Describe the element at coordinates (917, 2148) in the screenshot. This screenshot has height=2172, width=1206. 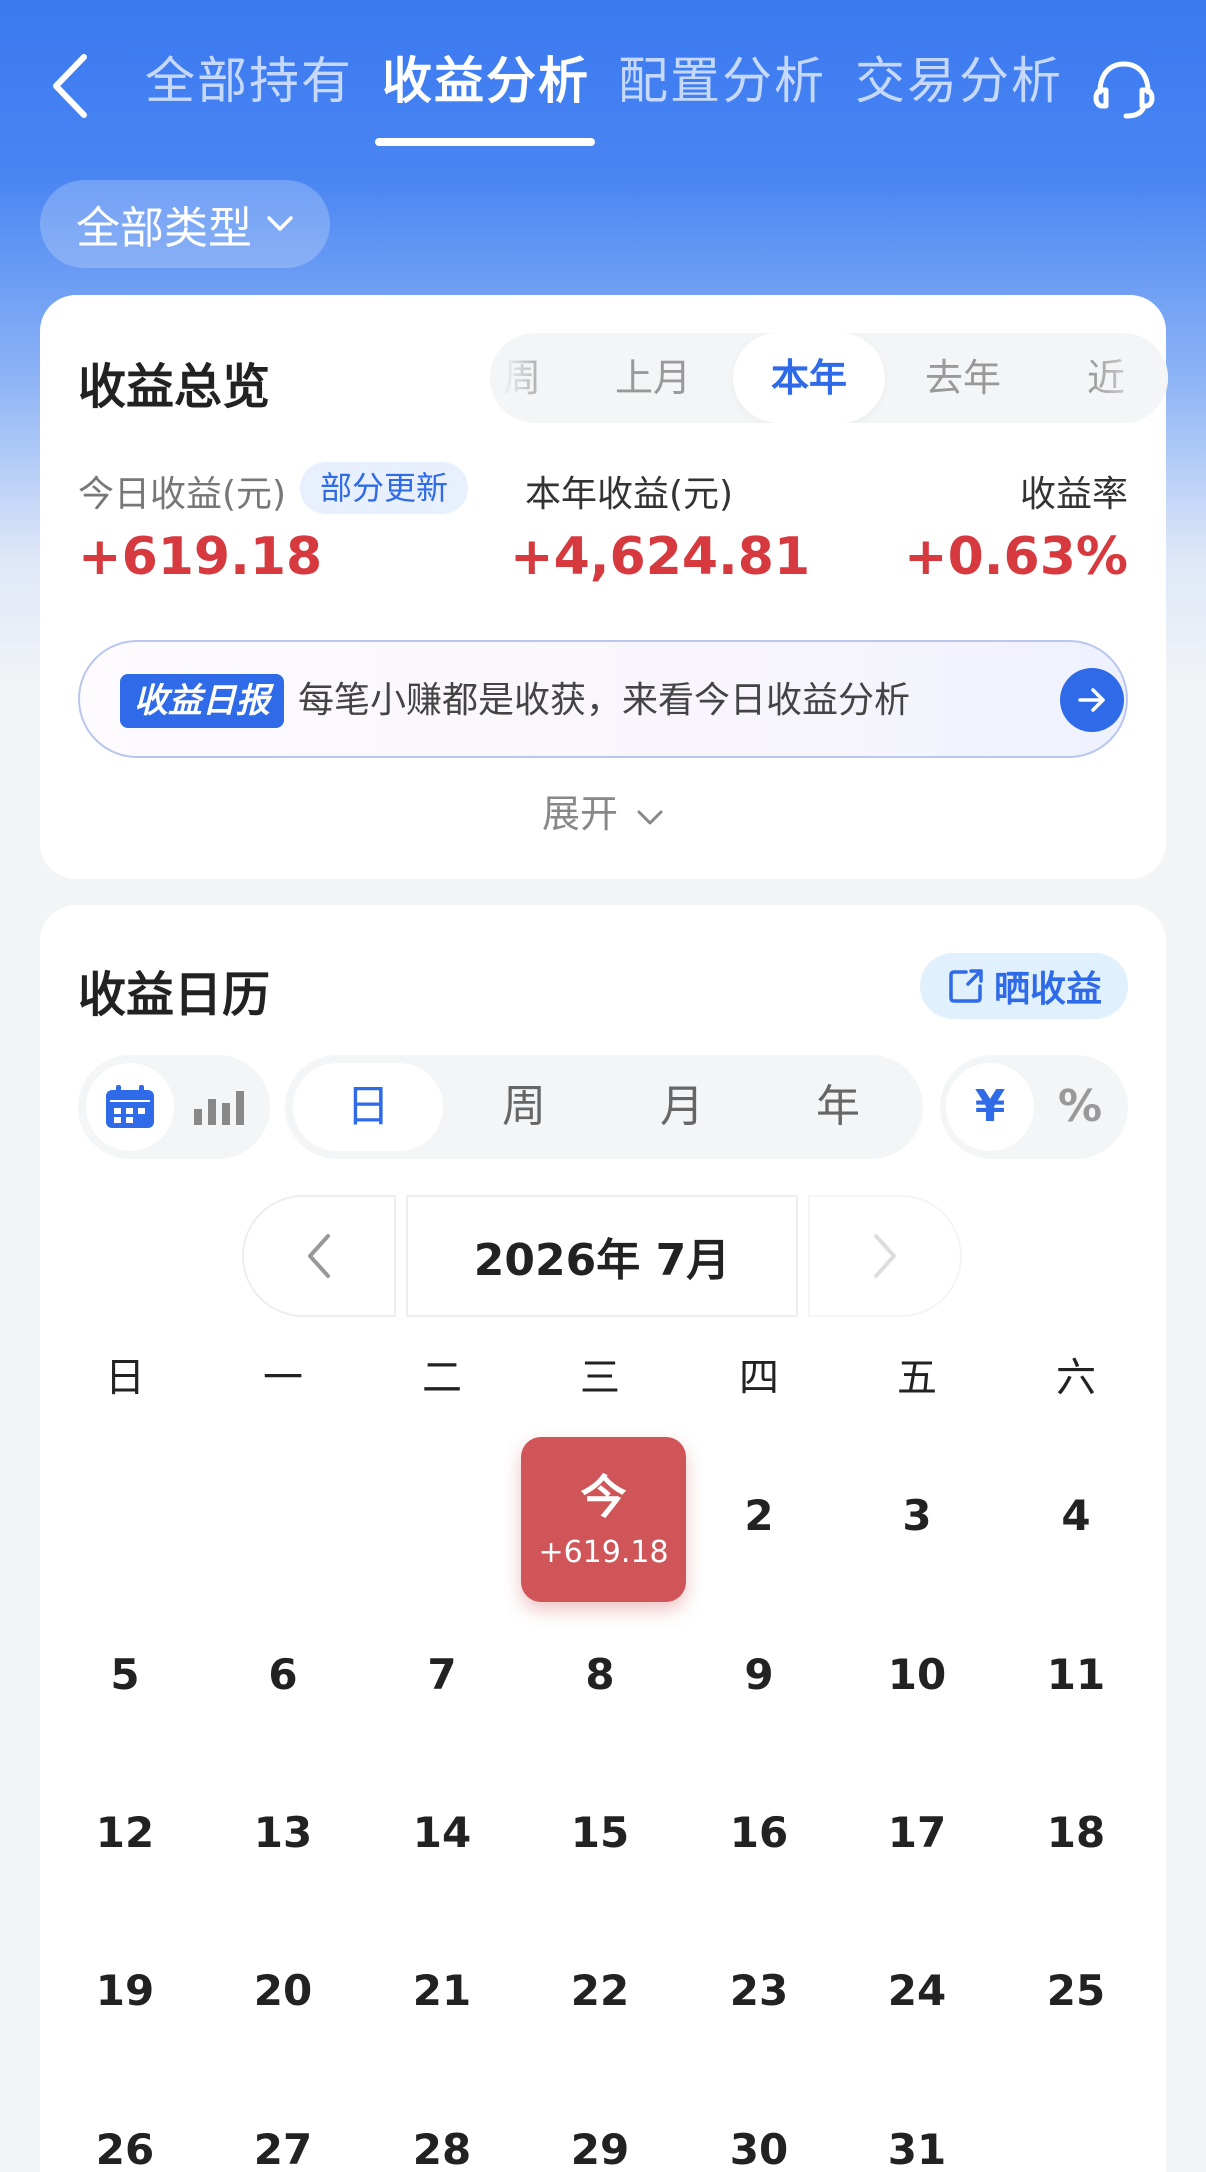
I see `calendar-day: 31` at that location.